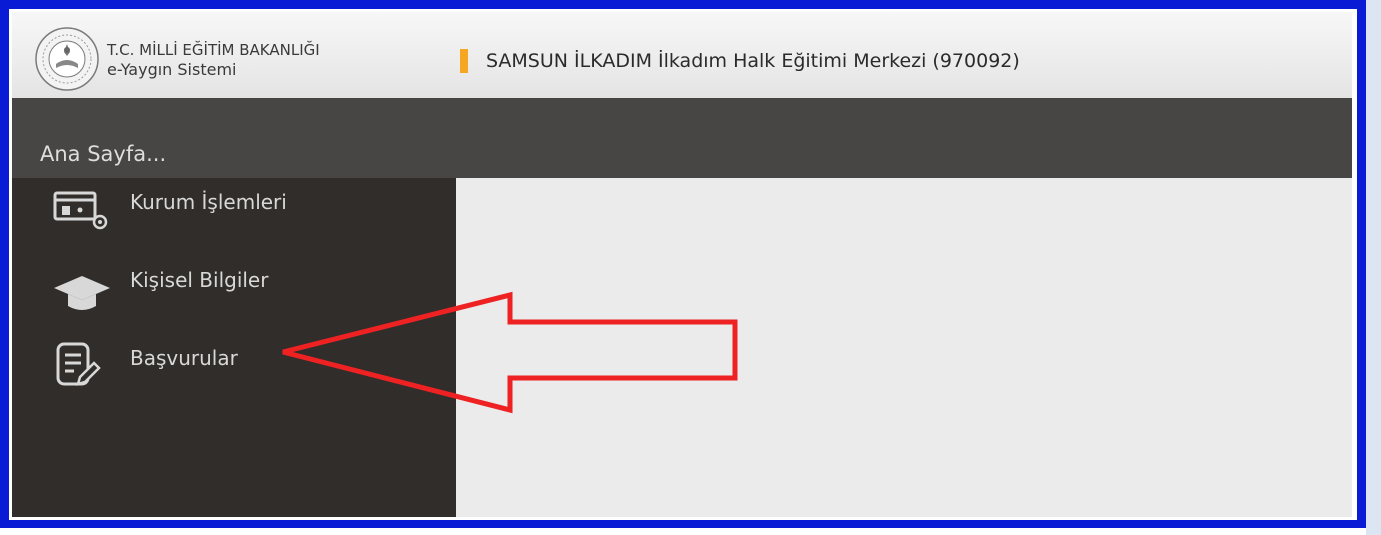 The image size is (1381, 535). What do you see at coordinates (242, 293) in the screenshot?
I see `sidebar-item-kisisel-bilgiler: Kişisel Bilgiler` at bounding box center [242, 293].